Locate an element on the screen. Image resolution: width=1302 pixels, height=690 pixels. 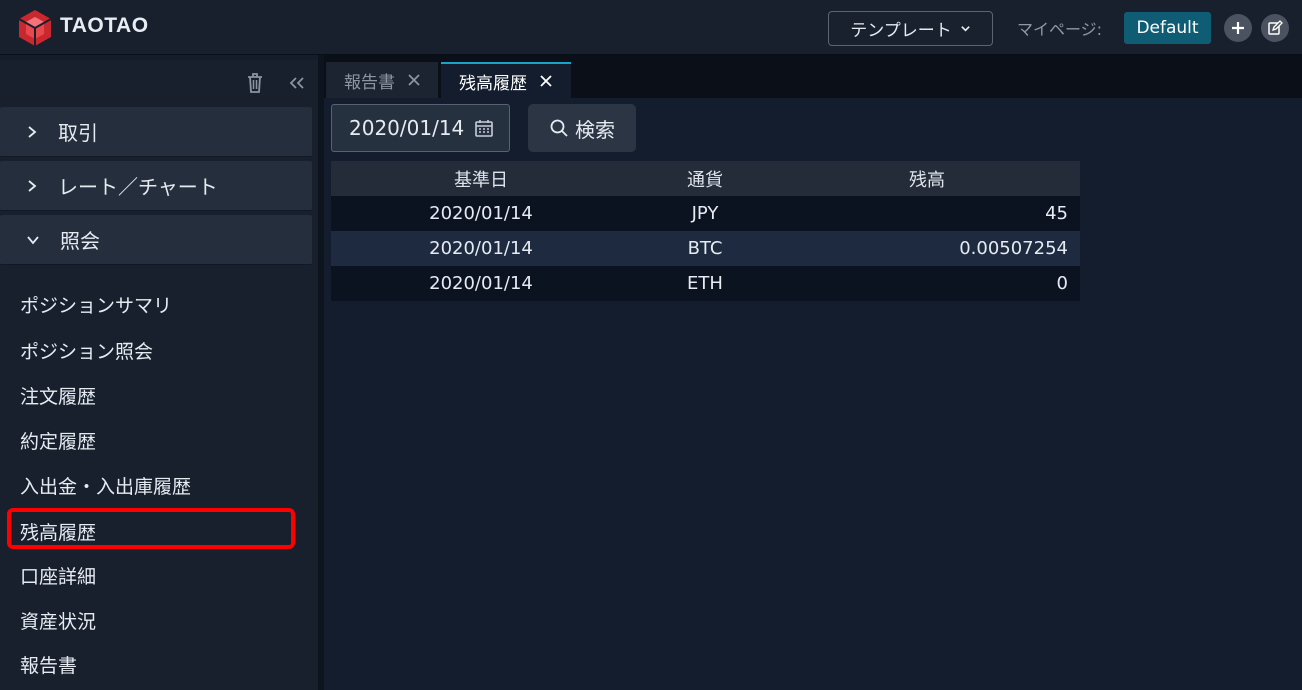
edit-page-button is located at coordinates (1275, 28).